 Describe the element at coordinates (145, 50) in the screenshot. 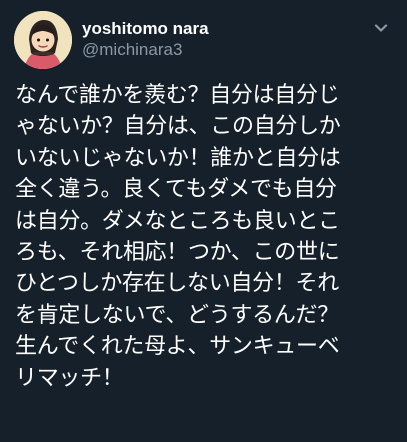

I see `username: @michinara3` at that location.